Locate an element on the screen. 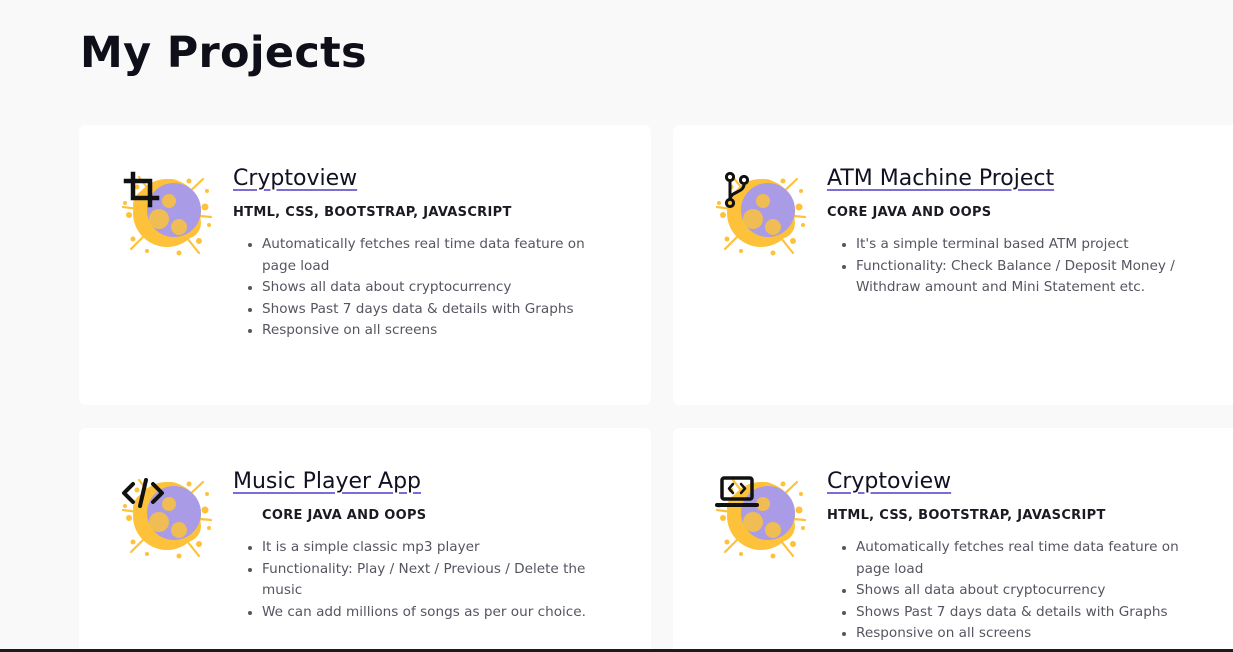 Image resolution: width=1233 pixels, height=652 pixels. laptop-code-icon is located at coordinates (737, 491).